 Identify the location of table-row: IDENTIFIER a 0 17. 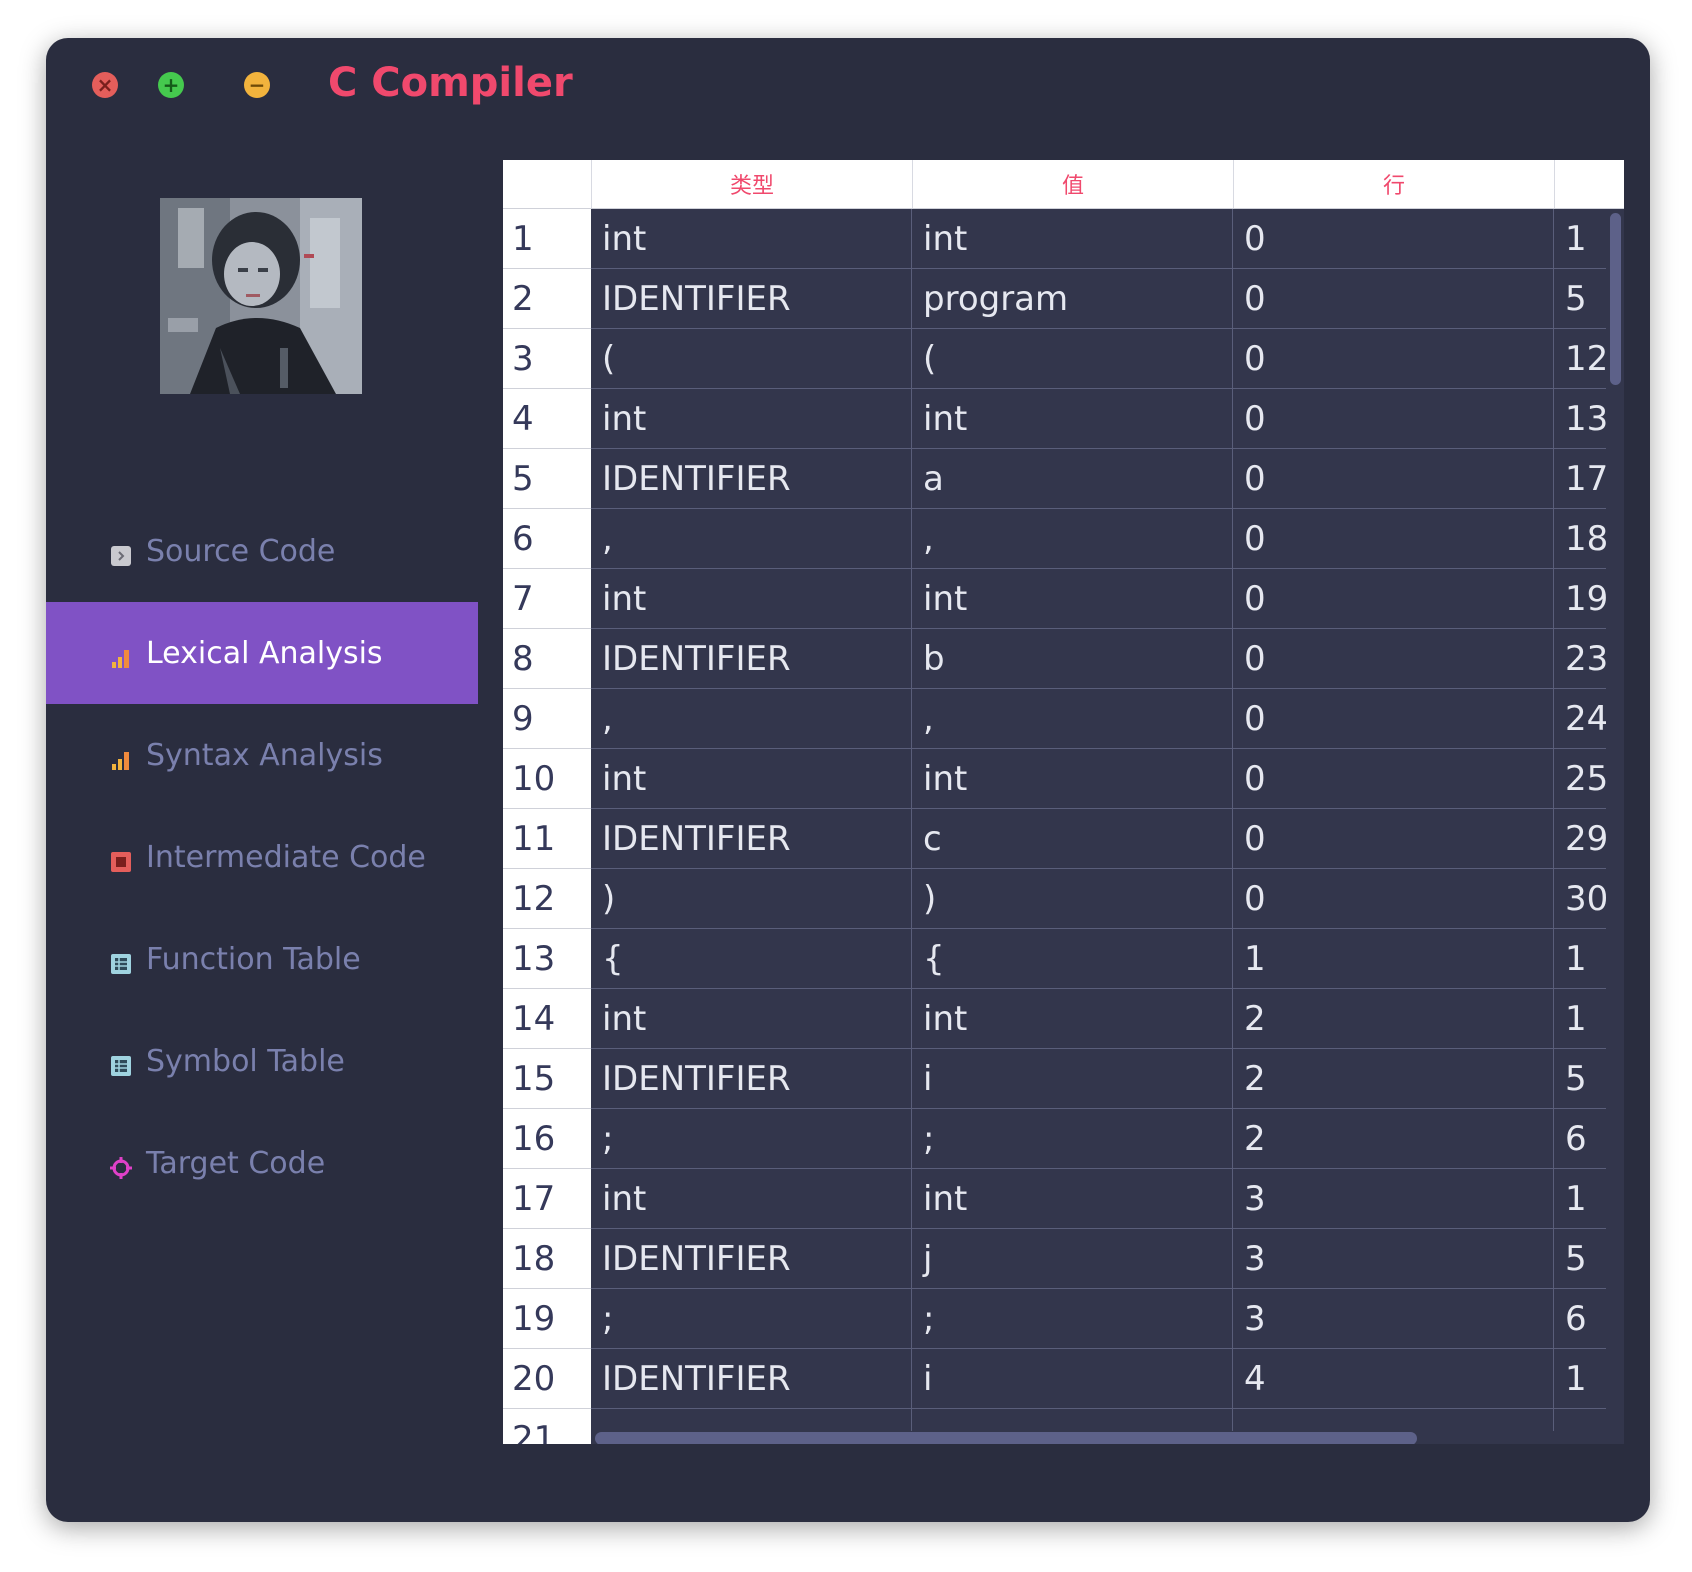
(1099, 479).